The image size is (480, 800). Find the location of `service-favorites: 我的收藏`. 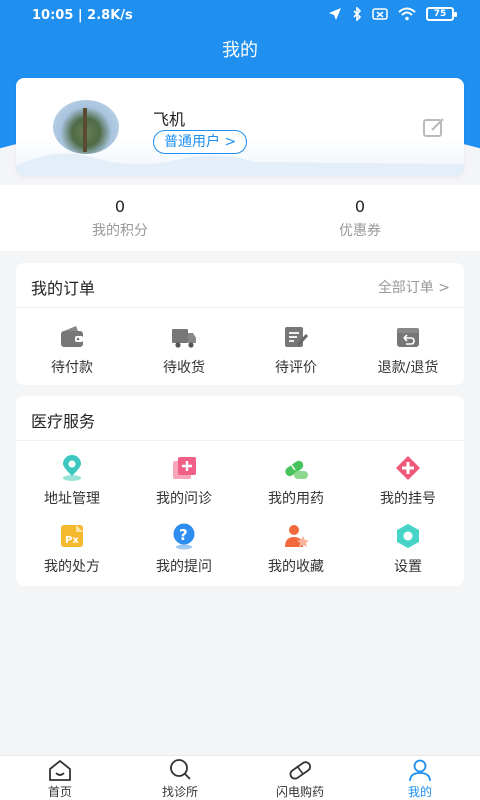

service-favorites: 我的收藏 is located at coordinates (296, 549).